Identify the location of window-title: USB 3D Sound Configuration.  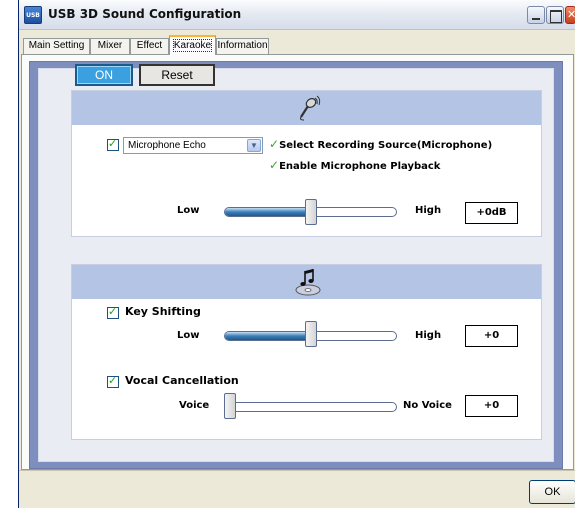
(145, 14).